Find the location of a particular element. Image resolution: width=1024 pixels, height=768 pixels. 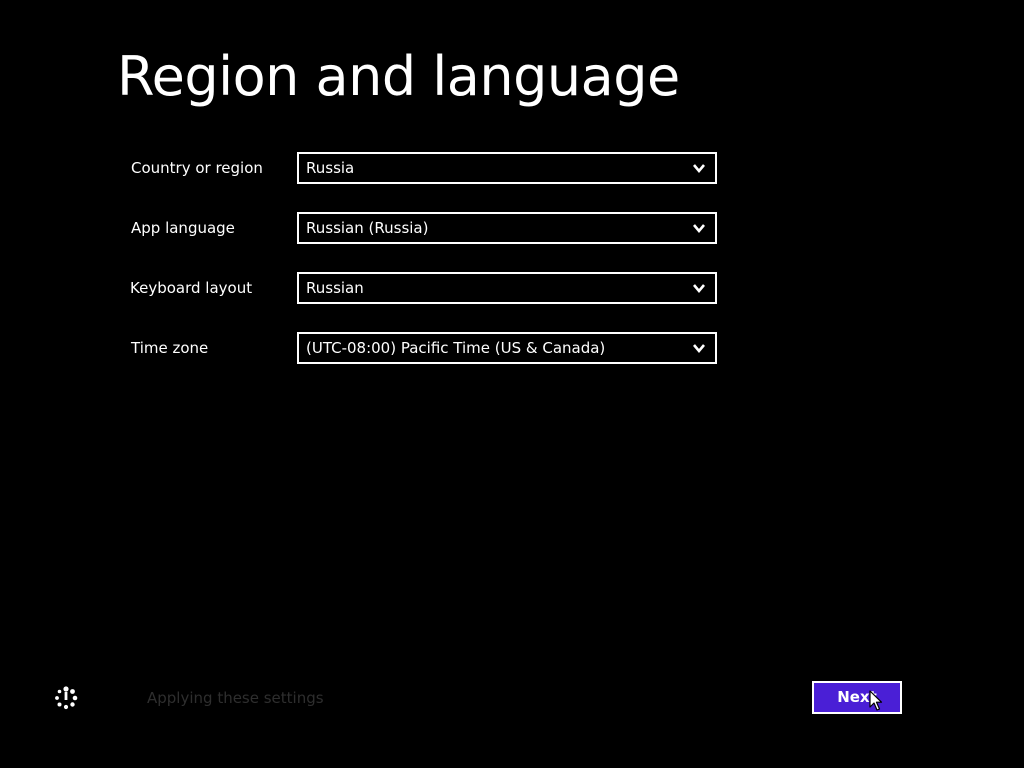

app-language-row: App language Russian (Russia) is located at coordinates (512, 228).